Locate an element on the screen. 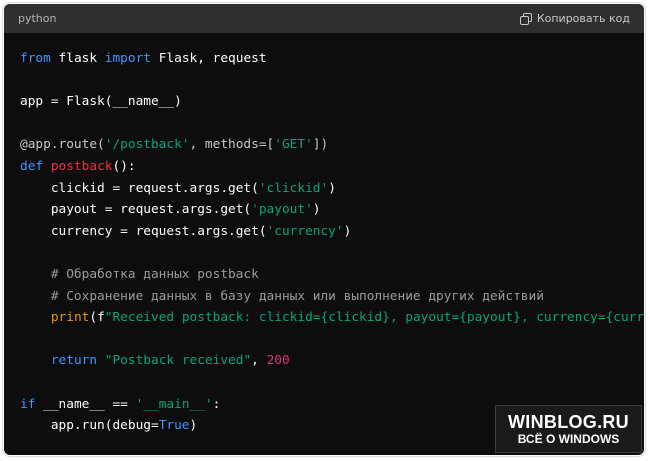 Image resolution: width=650 pixels, height=461 pixels. code-token: print is located at coordinates (70, 318).